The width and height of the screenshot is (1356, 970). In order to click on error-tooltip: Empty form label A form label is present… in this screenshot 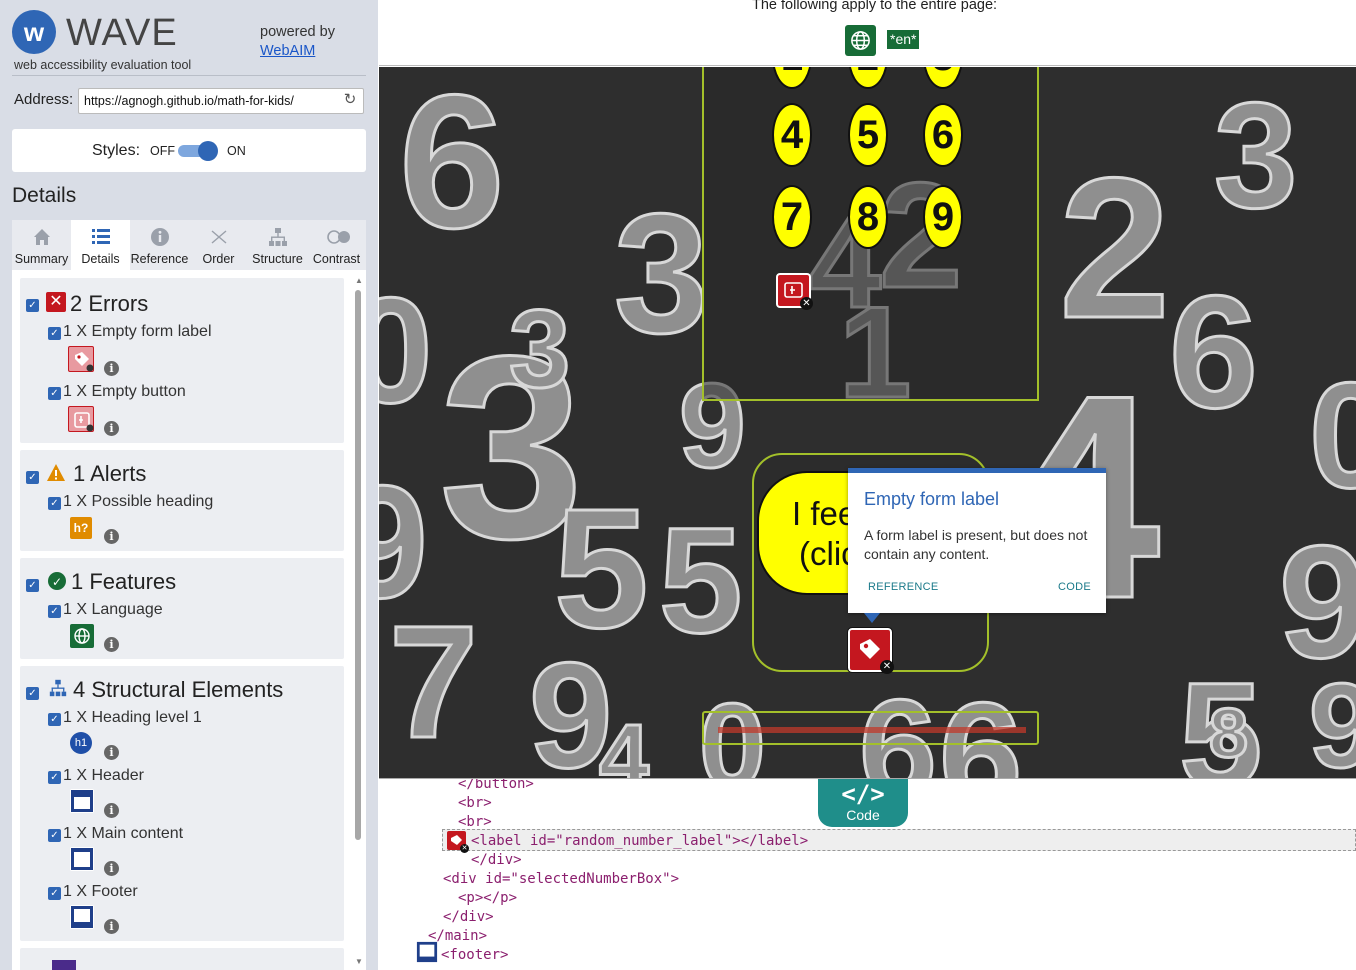, I will do `click(977, 545)`.